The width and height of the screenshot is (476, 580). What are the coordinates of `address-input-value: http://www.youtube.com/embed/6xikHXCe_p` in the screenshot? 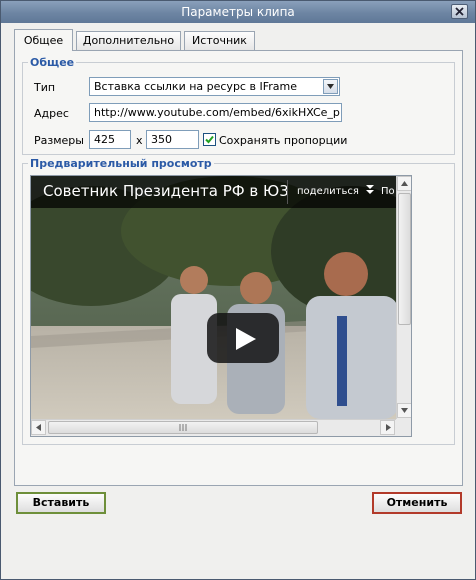 It's located at (217, 112).